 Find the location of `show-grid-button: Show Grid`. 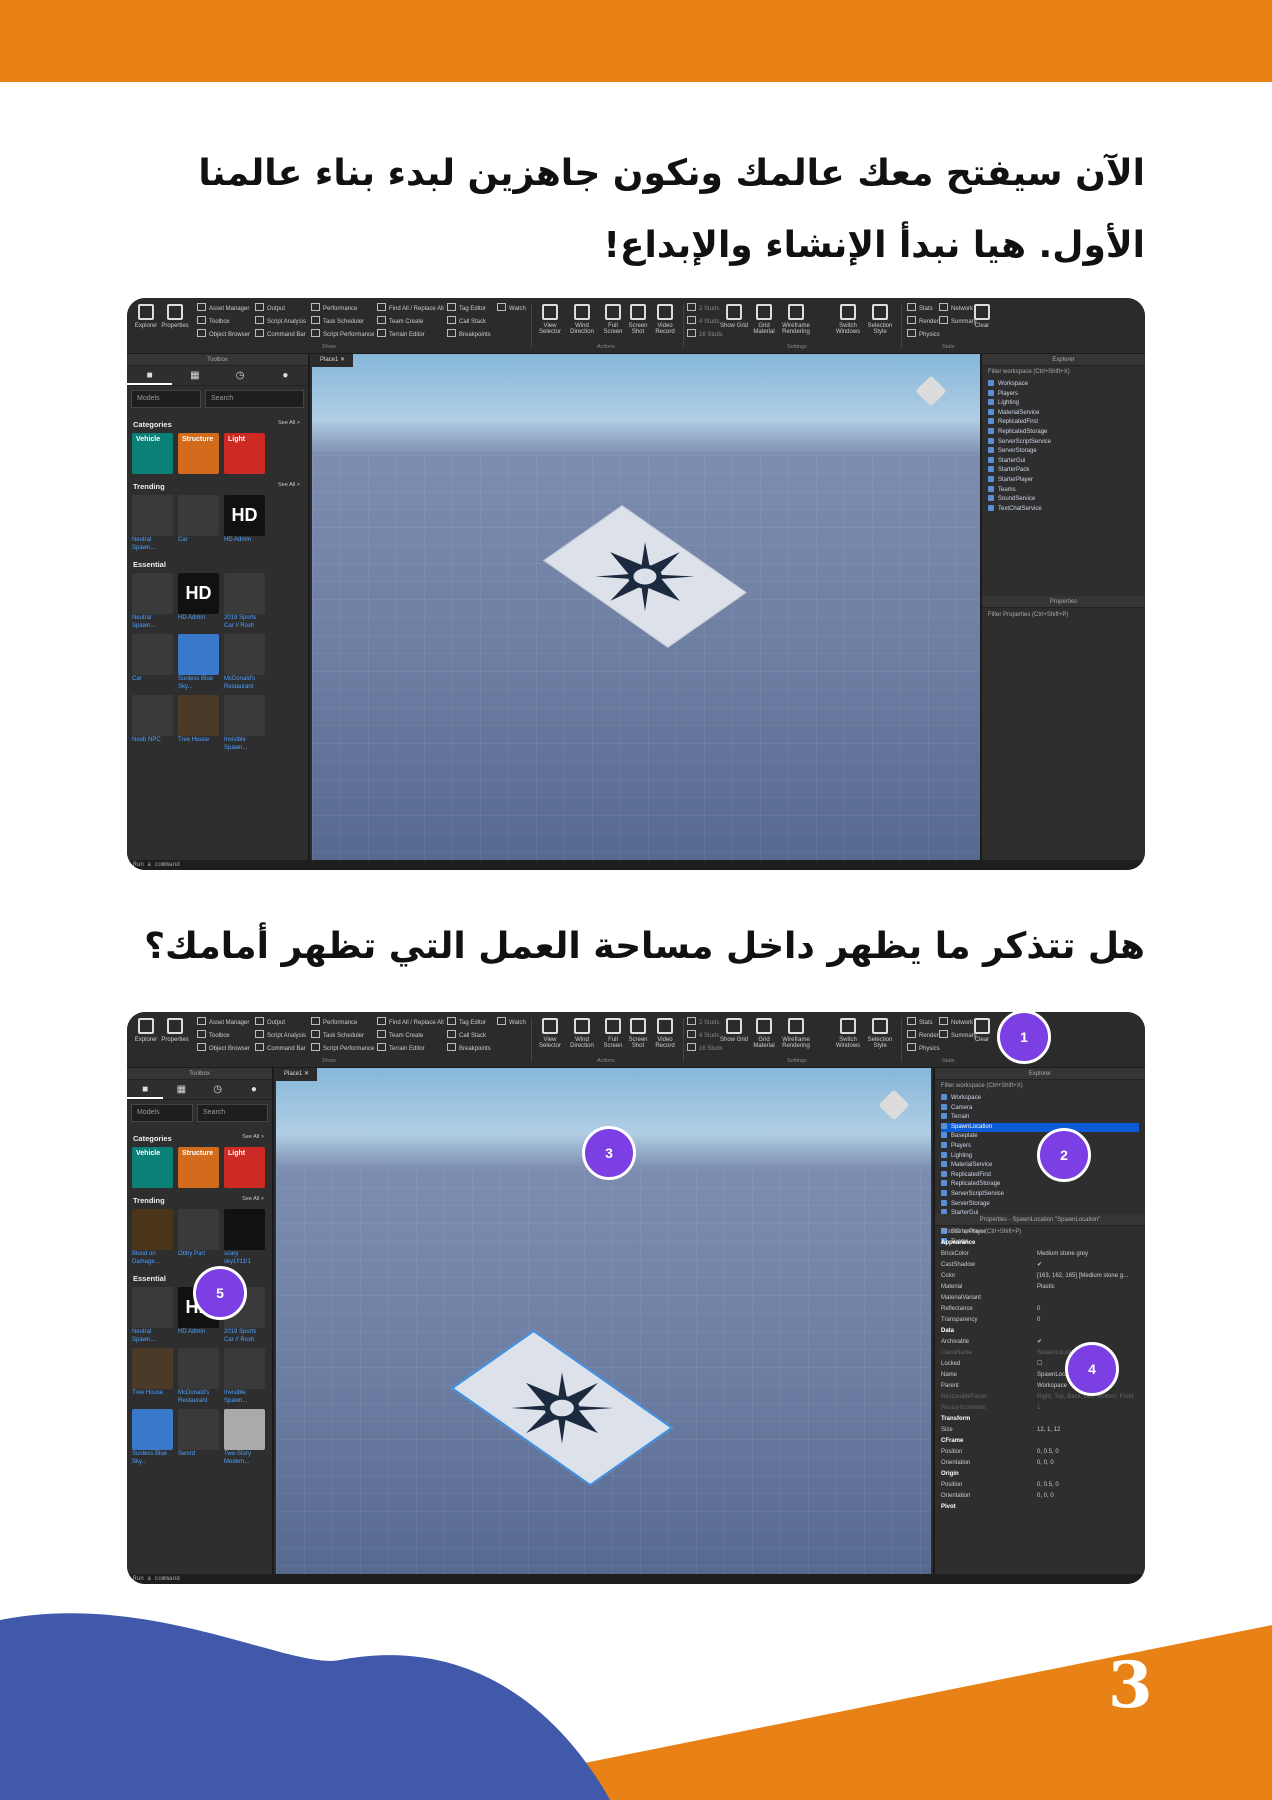

show-grid-button: Show Grid is located at coordinates (734, 324).